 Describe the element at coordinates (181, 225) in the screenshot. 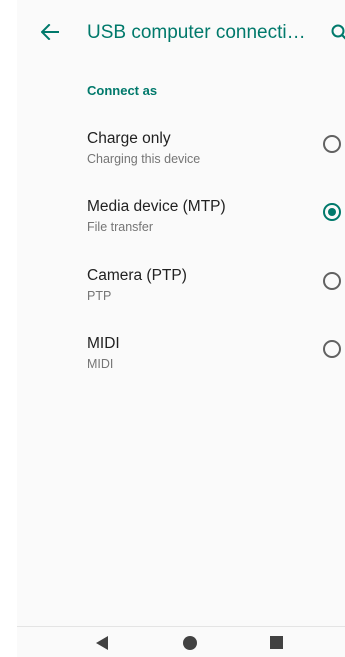

I see `option-media-device: Media device (MTP) File transfer` at that location.